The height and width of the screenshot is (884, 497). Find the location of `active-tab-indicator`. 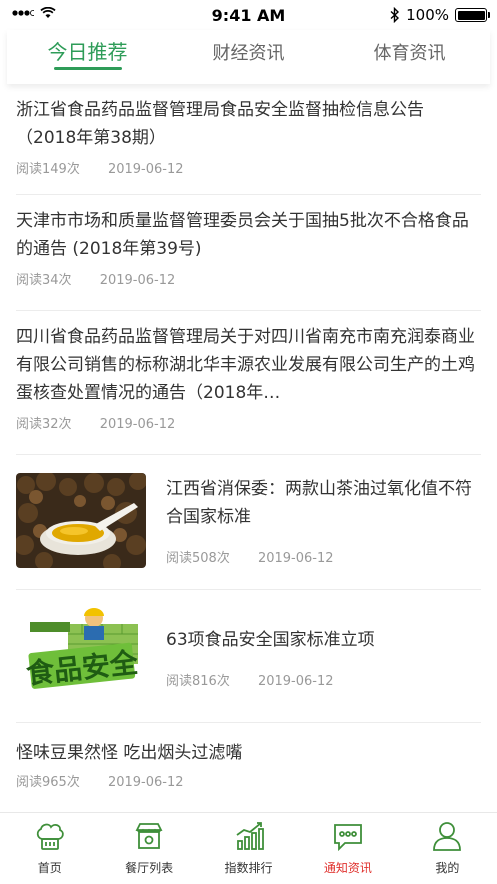

active-tab-indicator is located at coordinates (87, 68).